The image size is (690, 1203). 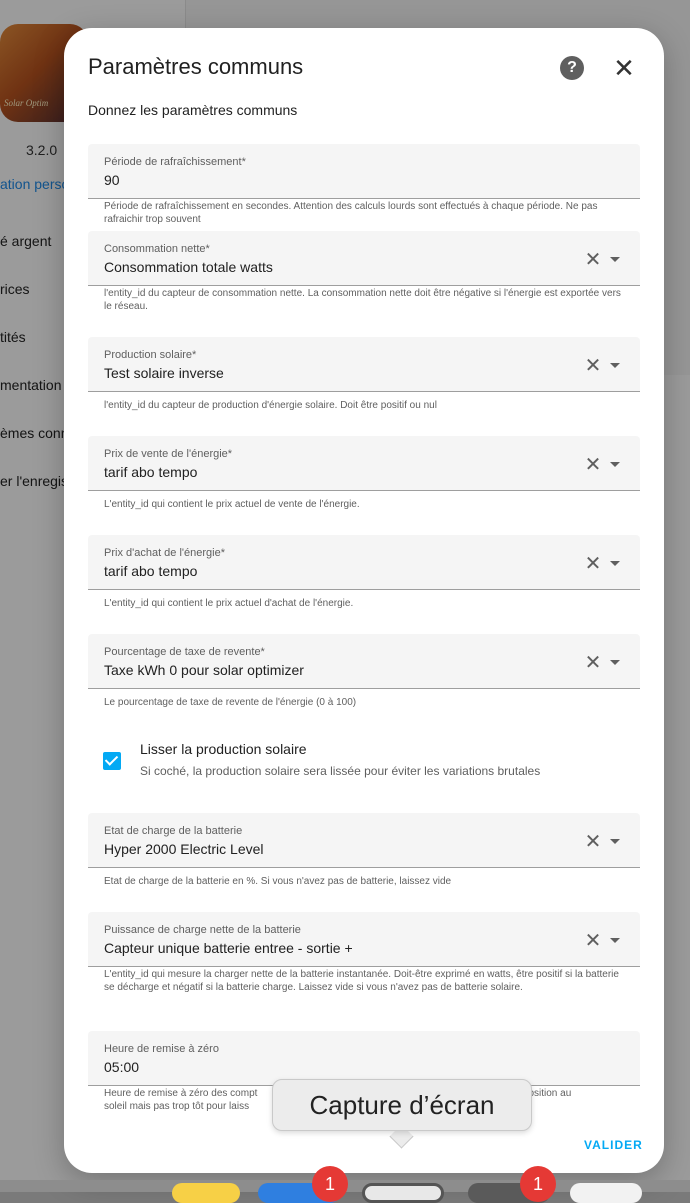 What do you see at coordinates (184, 849) in the screenshot?
I see `field-value: Hyper 2000 Electric Level` at bounding box center [184, 849].